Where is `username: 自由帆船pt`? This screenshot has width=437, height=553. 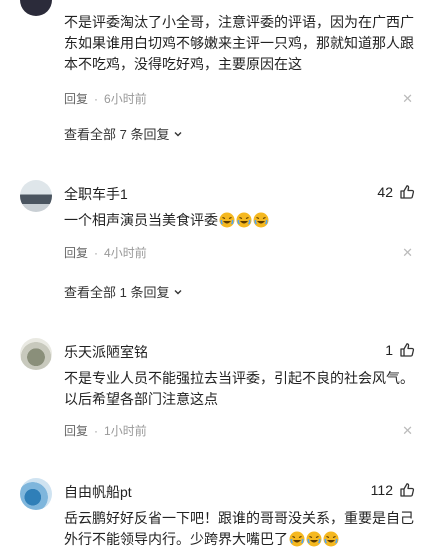 username: 自由帆船pt is located at coordinates (98, 492).